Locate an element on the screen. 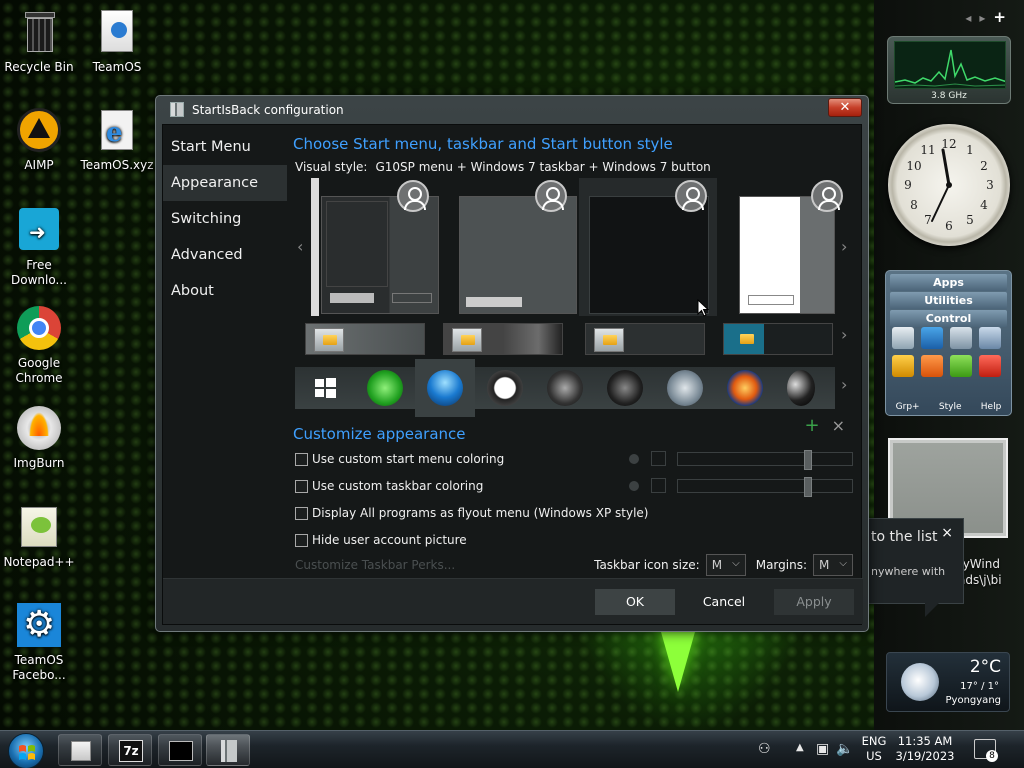  network-icon: ▣ is located at coordinates (822, 749).